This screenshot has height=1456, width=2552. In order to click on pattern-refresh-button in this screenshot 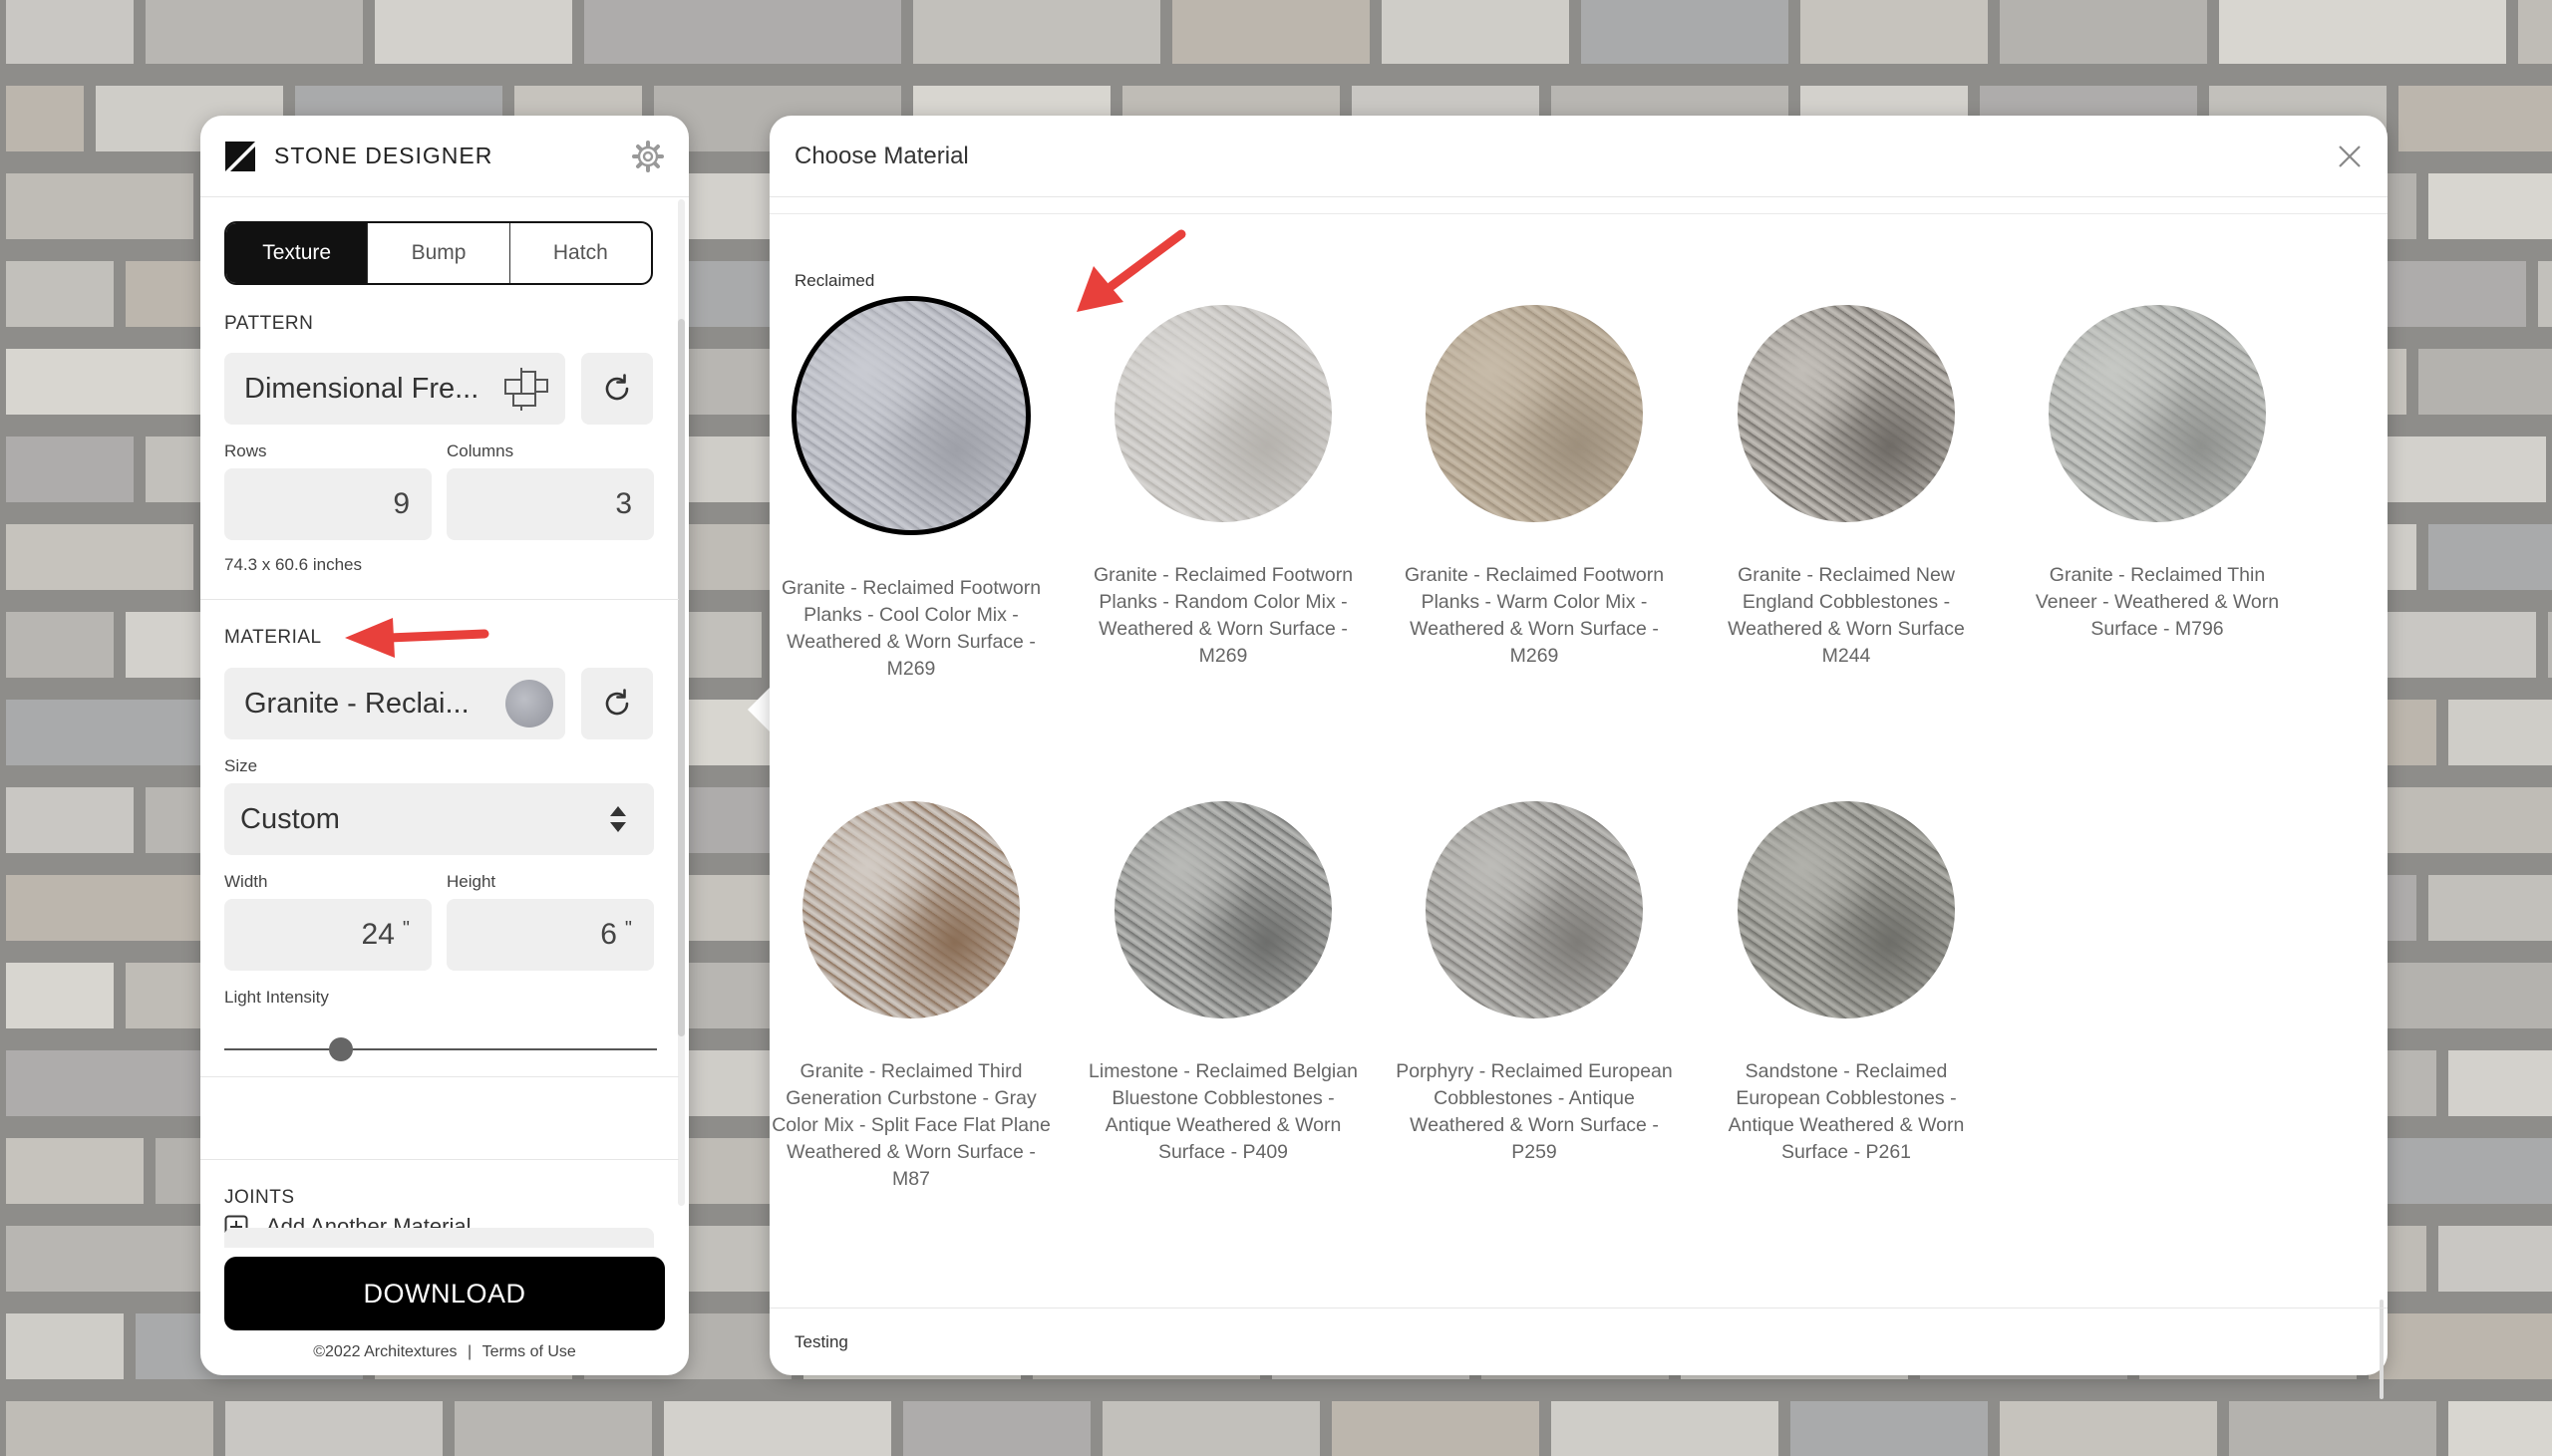, I will do `click(617, 389)`.